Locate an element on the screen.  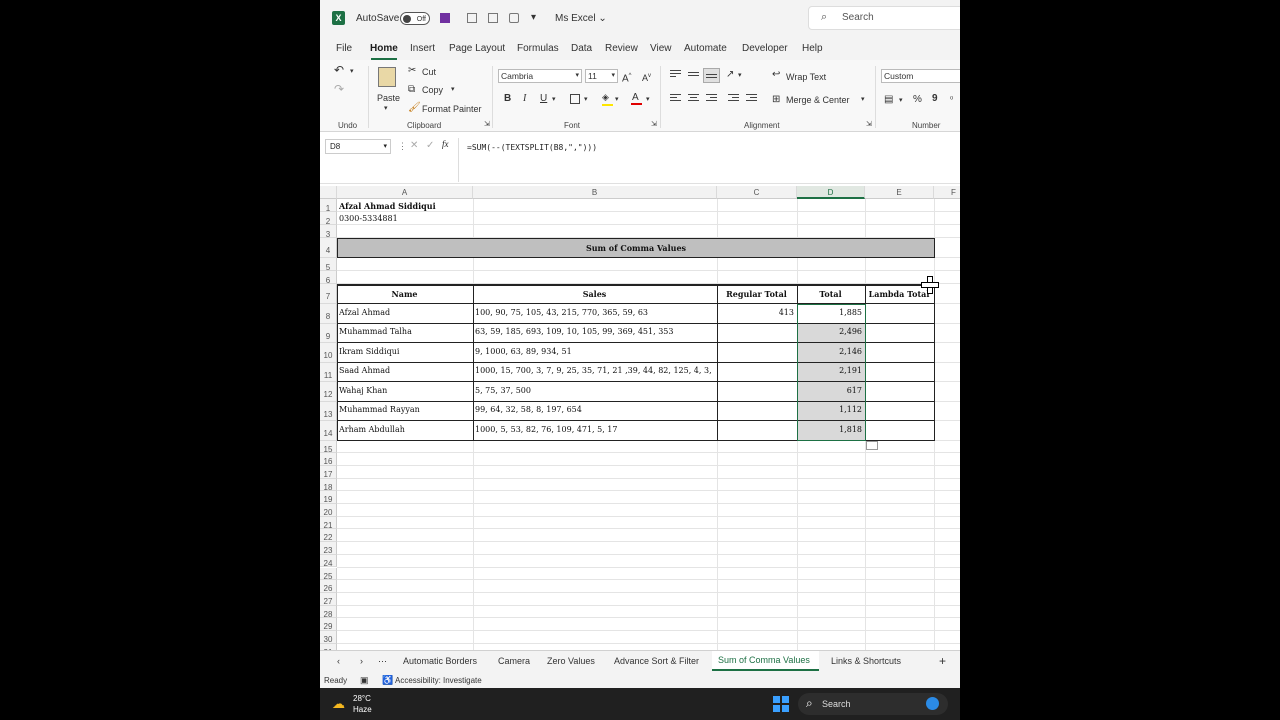
weather-icon: ☁ is located at coordinates (338, 704).